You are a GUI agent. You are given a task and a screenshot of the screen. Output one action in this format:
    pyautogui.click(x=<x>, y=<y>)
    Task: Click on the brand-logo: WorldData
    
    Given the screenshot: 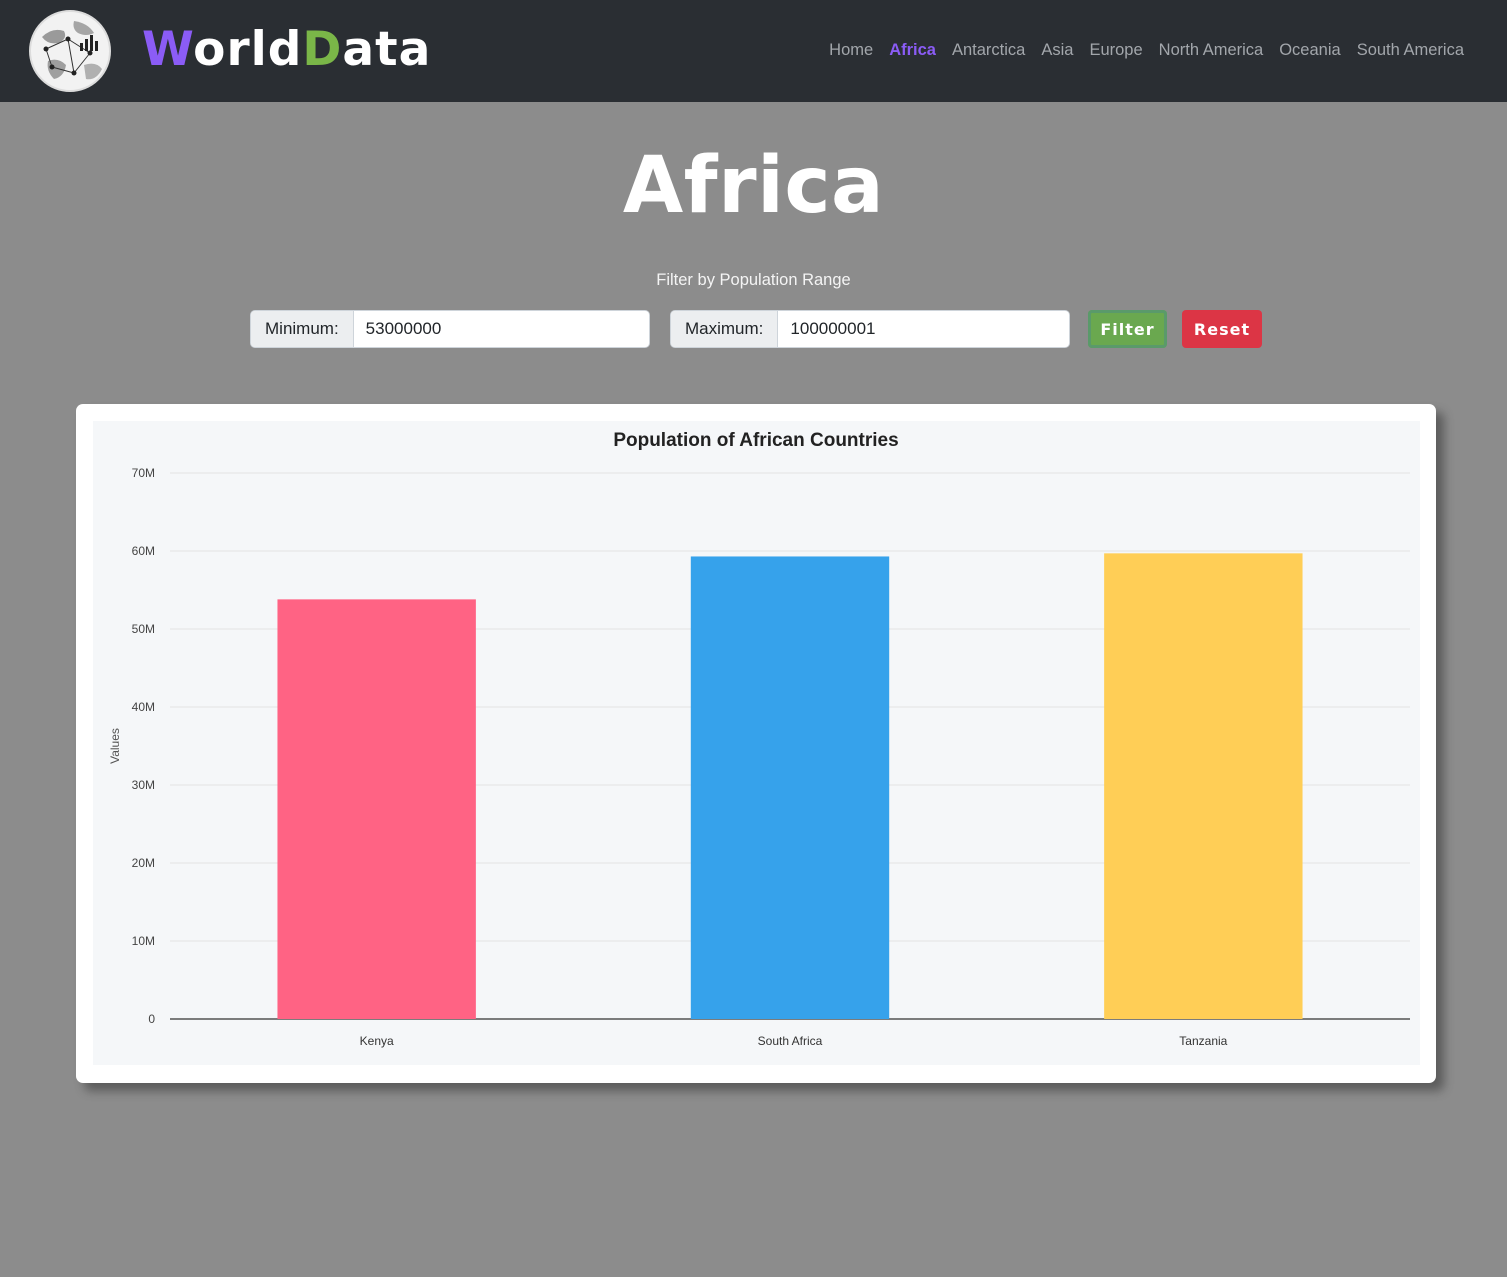 What is the action you would take?
    pyautogui.click(x=286, y=50)
    